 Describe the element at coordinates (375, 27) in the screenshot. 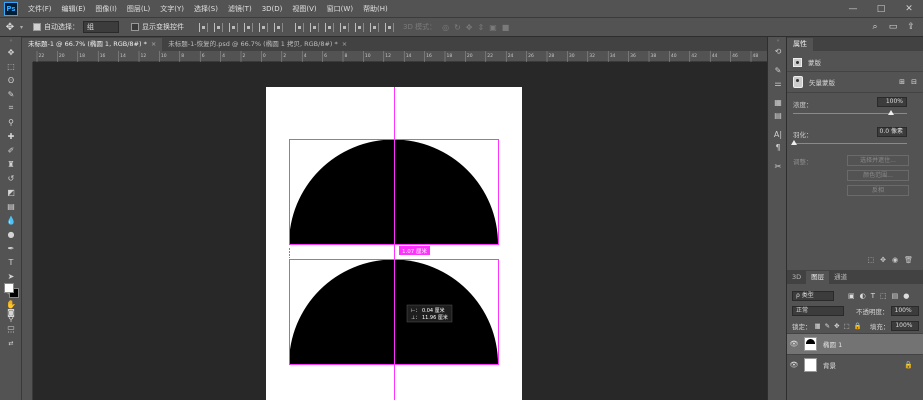

I see `distribute-right-icon` at that location.